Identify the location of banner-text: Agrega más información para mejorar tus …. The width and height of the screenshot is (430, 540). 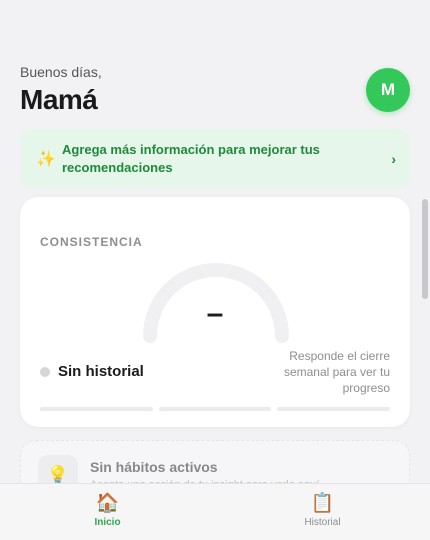
(191, 158).